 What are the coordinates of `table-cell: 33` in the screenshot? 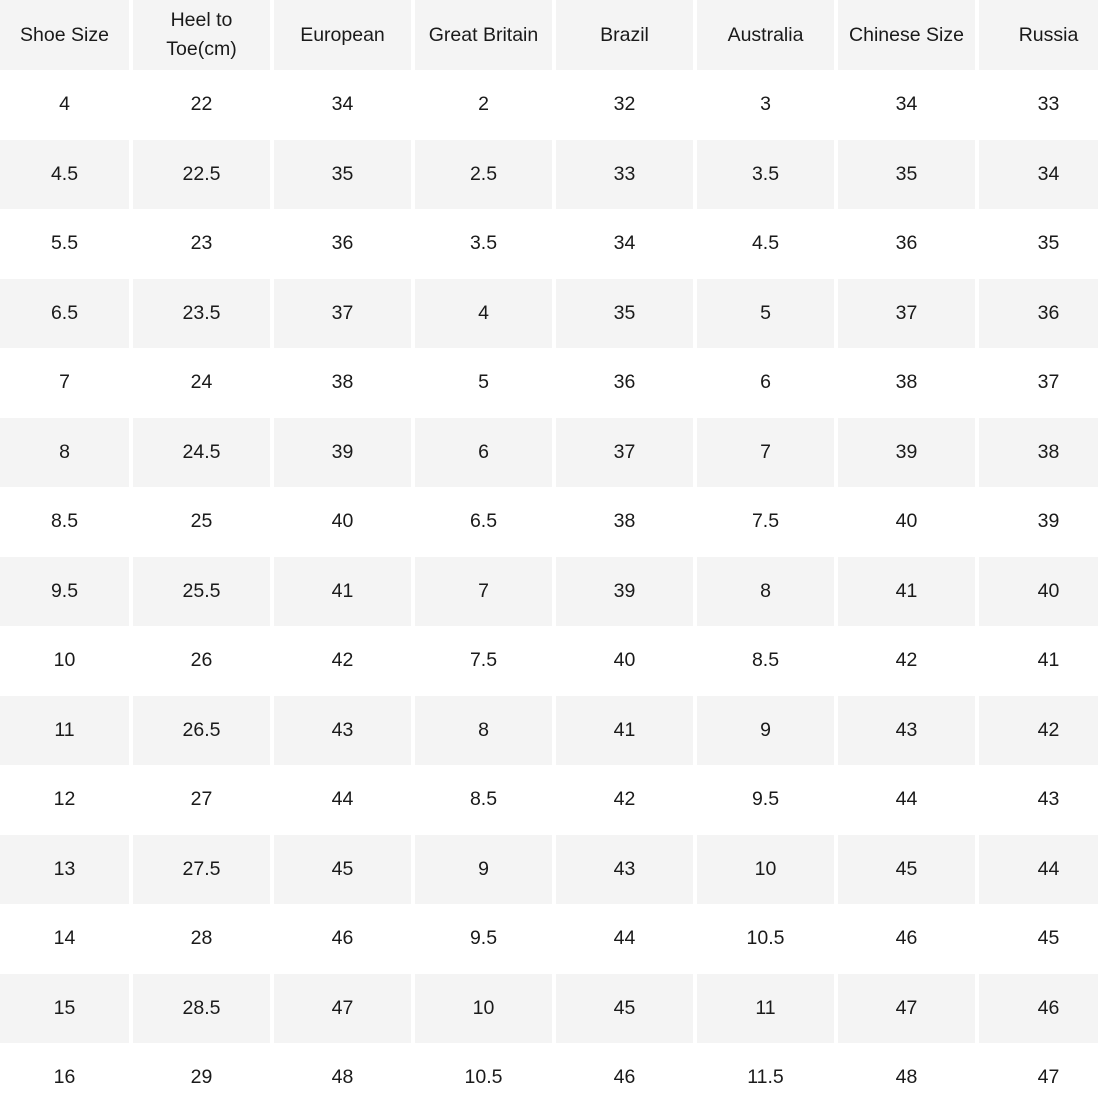 It's located at (1038, 105).